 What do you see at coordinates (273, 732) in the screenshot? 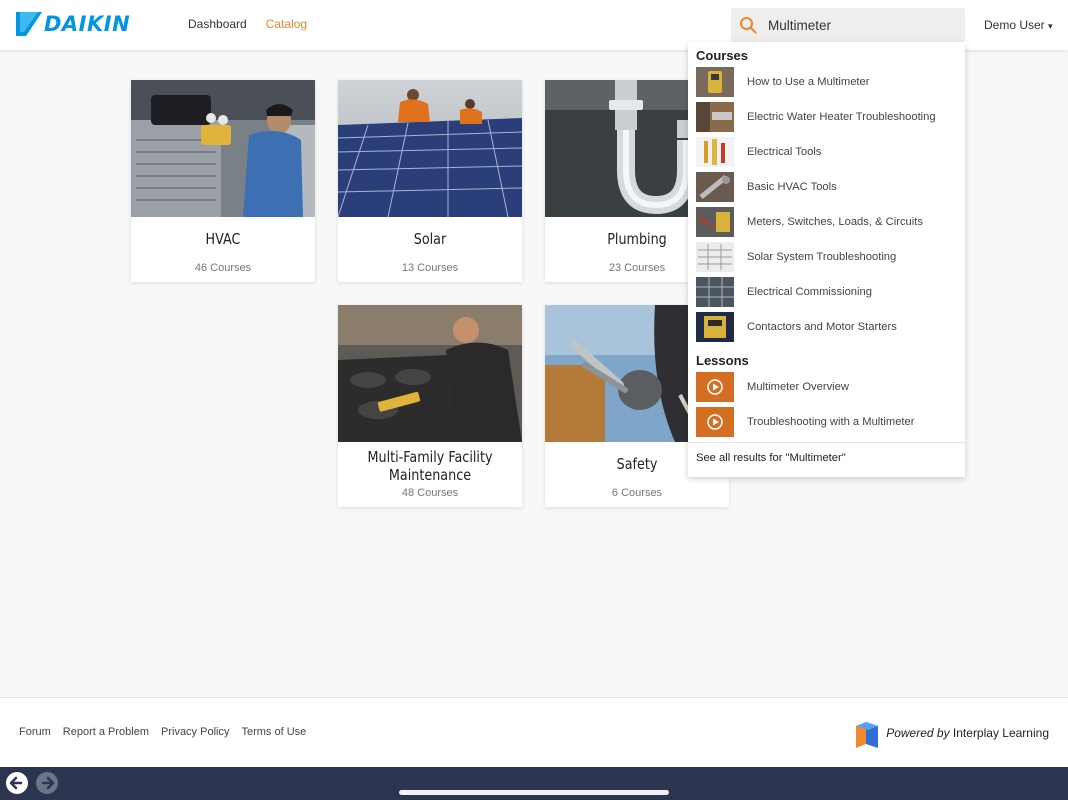
I see `footer-link-terms: Terms of Use` at bounding box center [273, 732].